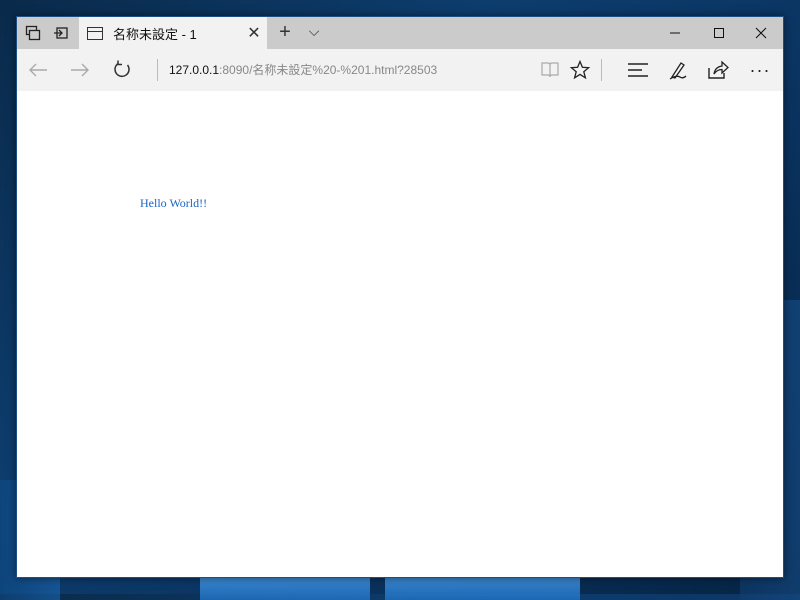 Image resolution: width=800 pixels, height=600 pixels. What do you see at coordinates (761, 33) in the screenshot?
I see `close-window-button` at bounding box center [761, 33].